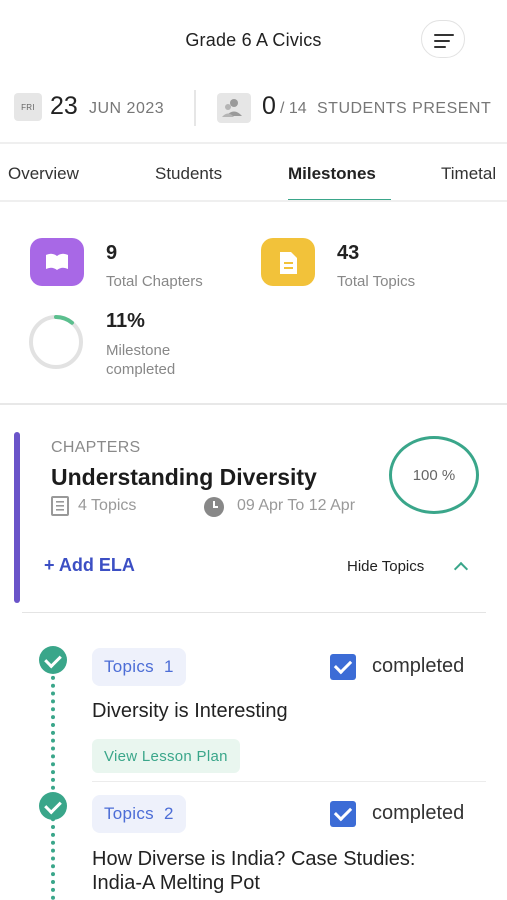 Image resolution: width=507 pixels, height=900 pixels. Describe the element at coordinates (53, 784) in the screenshot. I see `timeline-line` at that location.